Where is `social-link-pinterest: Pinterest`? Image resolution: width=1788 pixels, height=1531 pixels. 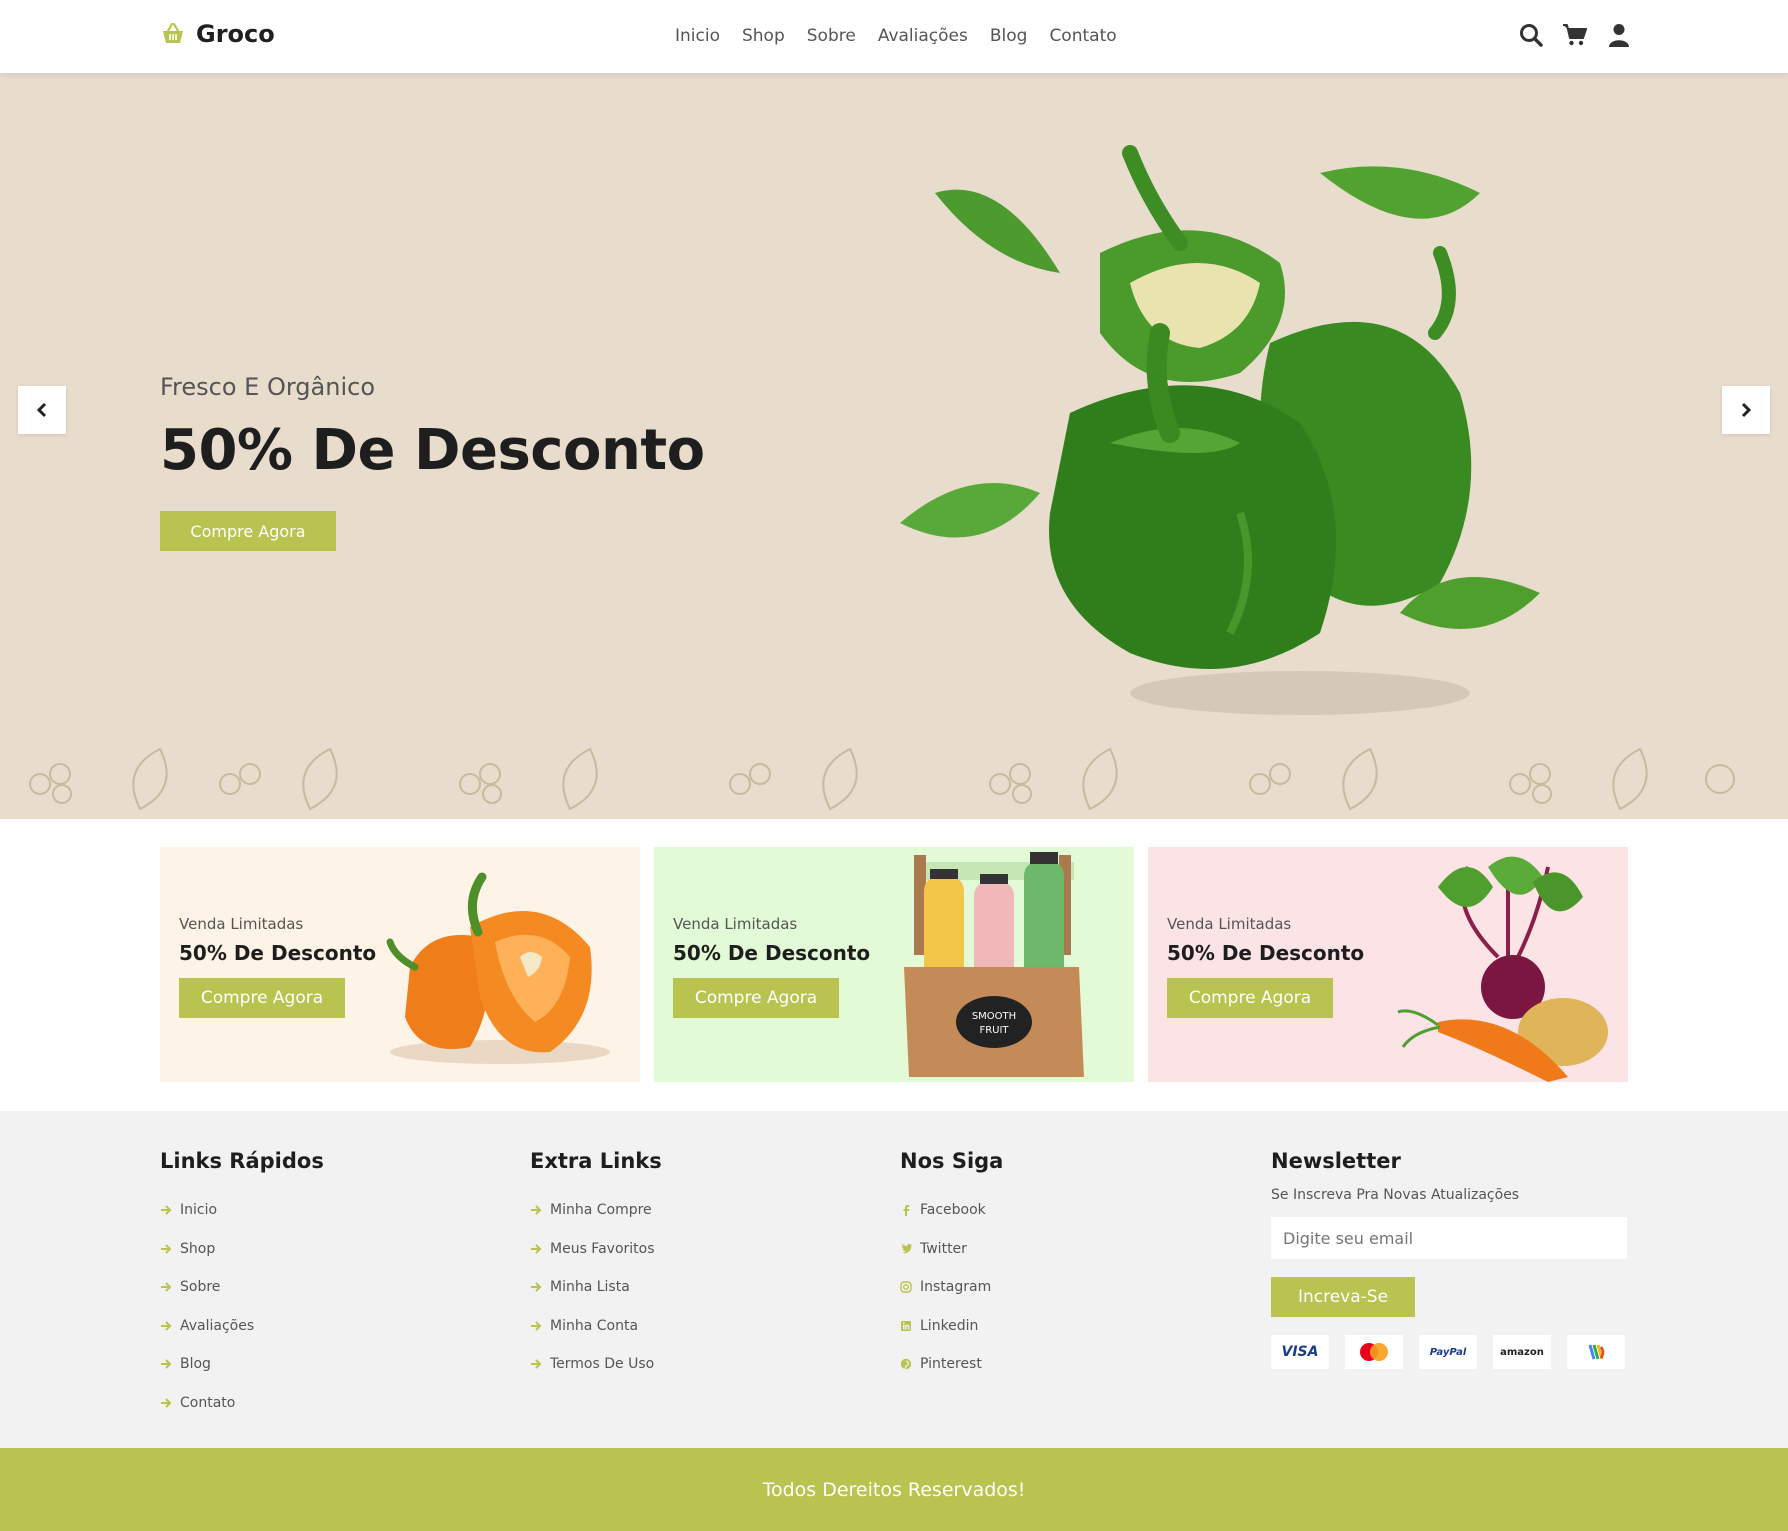 social-link-pinterest: Pinterest is located at coordinates (951, 1364).